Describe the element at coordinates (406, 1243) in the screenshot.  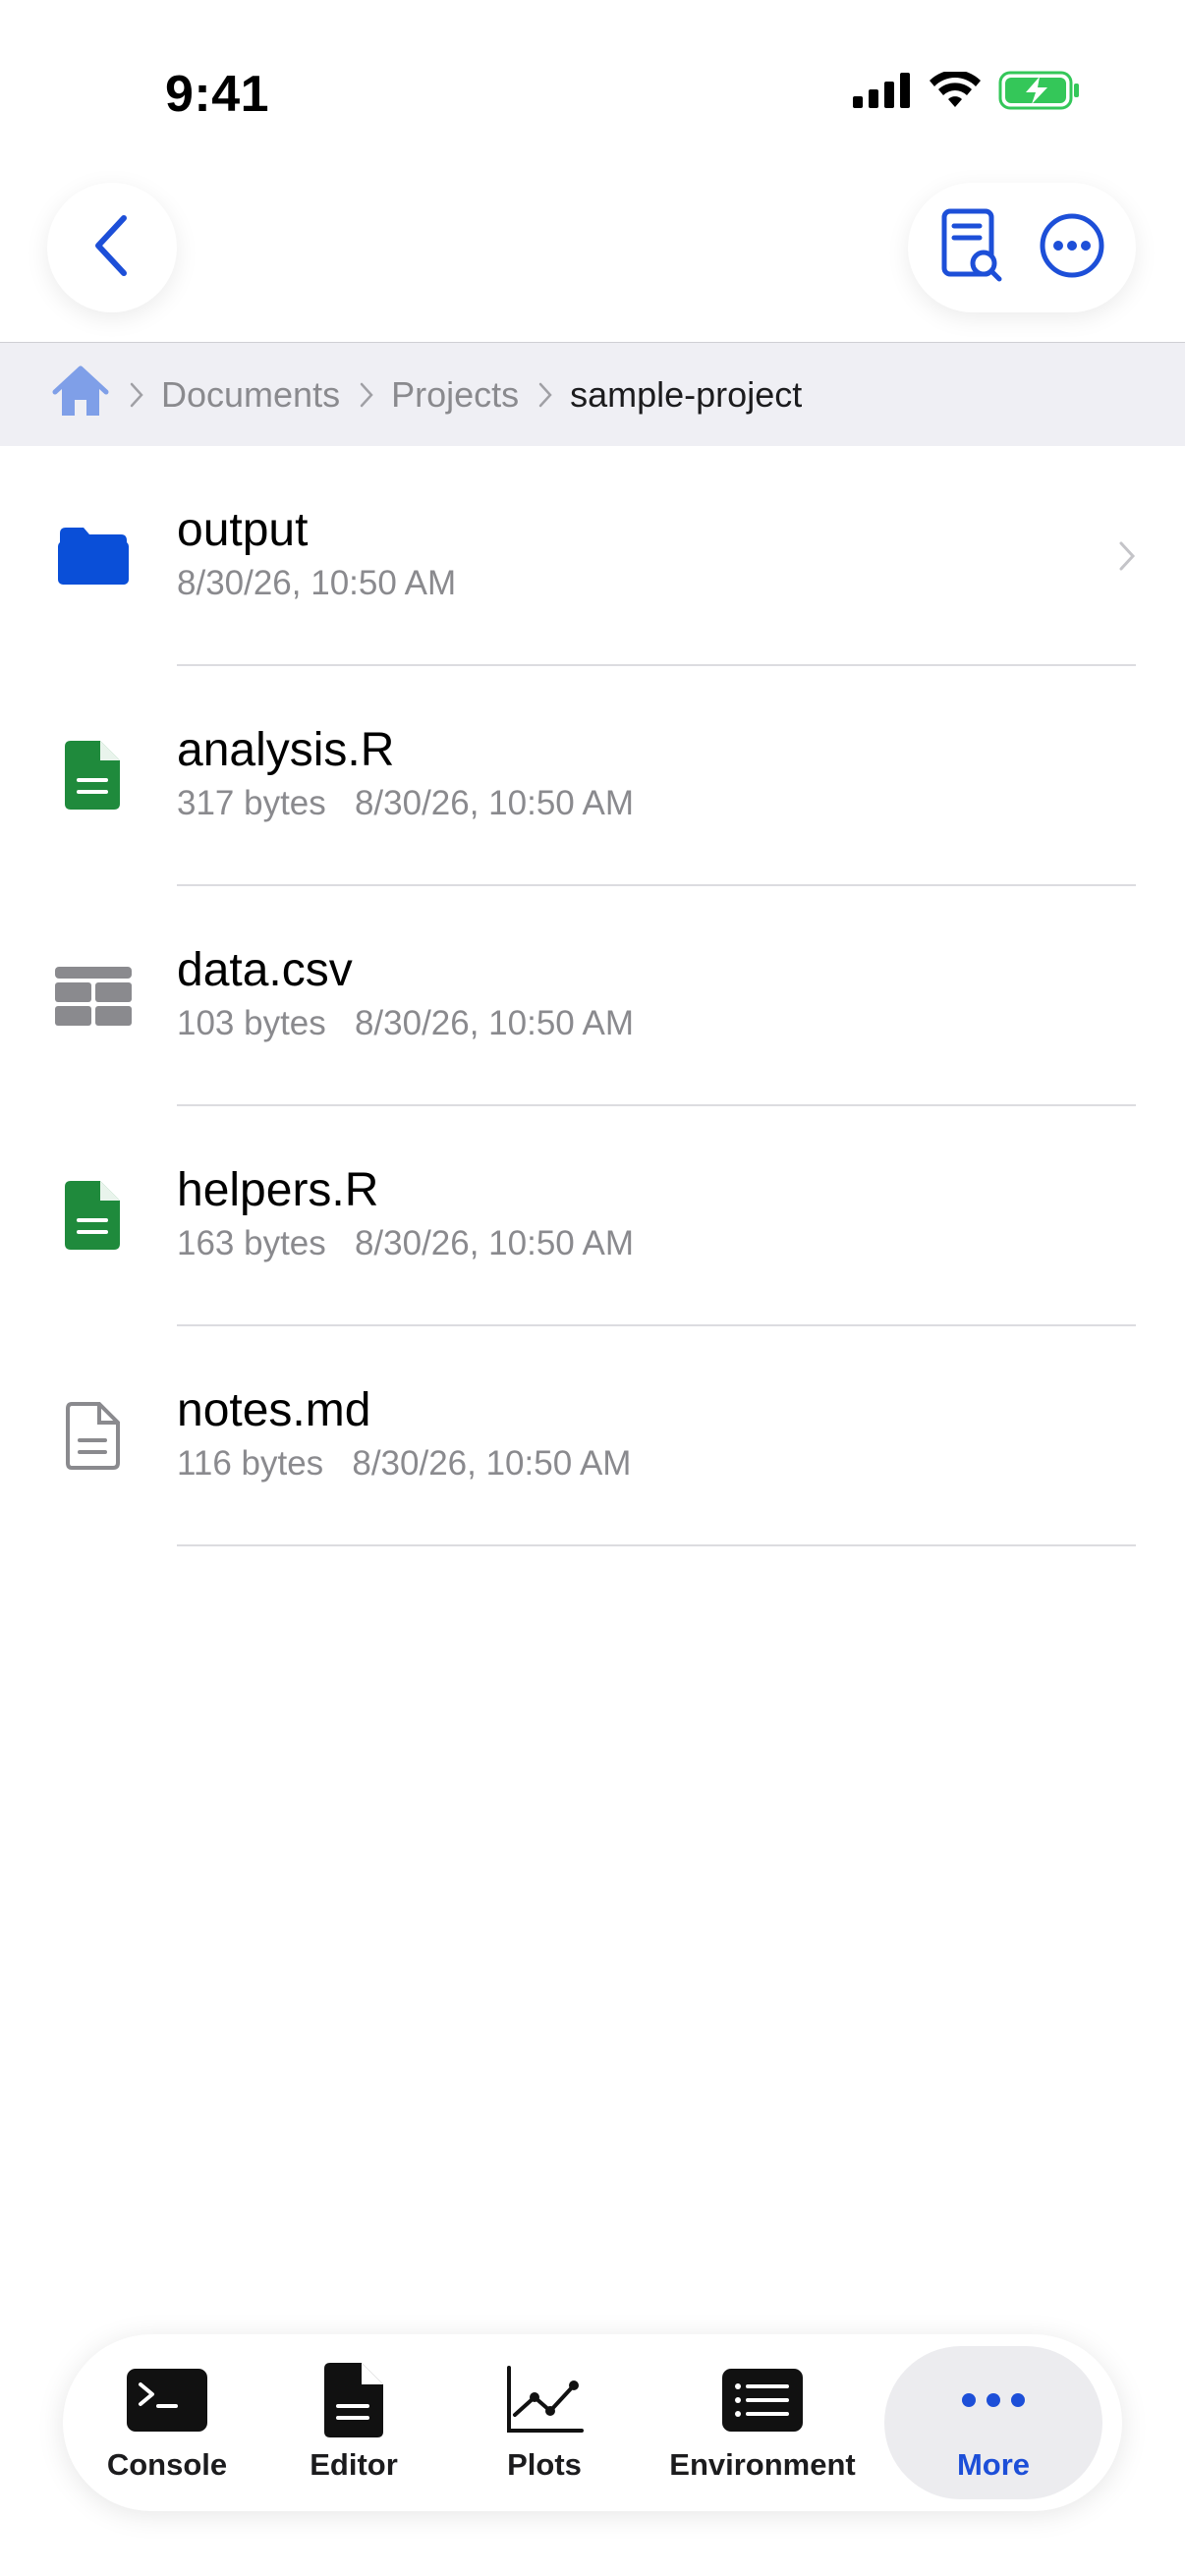
I see `file-meta: 163 bytes 8/30/26, 10:50 AM` at that location.